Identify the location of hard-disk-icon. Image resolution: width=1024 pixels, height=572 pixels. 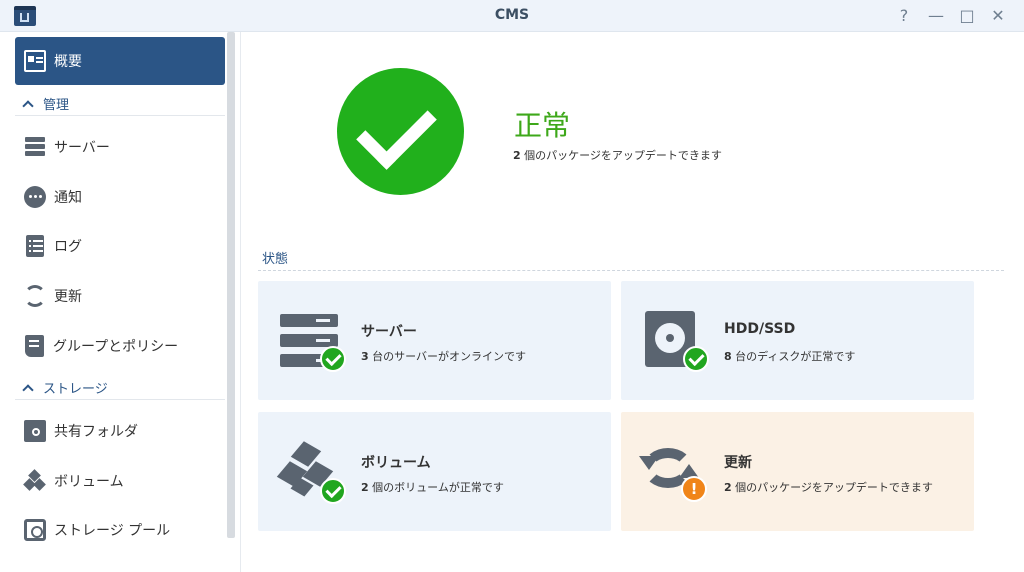
(680, 341).